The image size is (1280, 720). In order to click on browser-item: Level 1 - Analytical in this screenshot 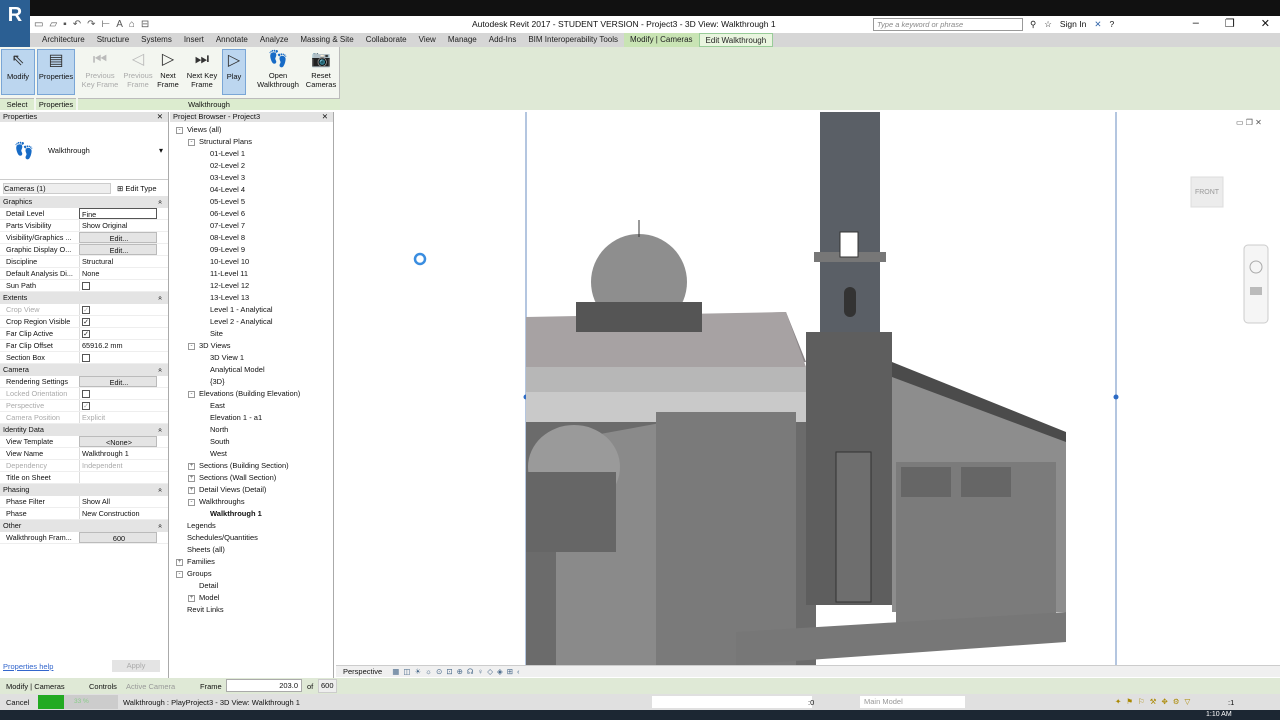, I will do `click(251, 310)`.